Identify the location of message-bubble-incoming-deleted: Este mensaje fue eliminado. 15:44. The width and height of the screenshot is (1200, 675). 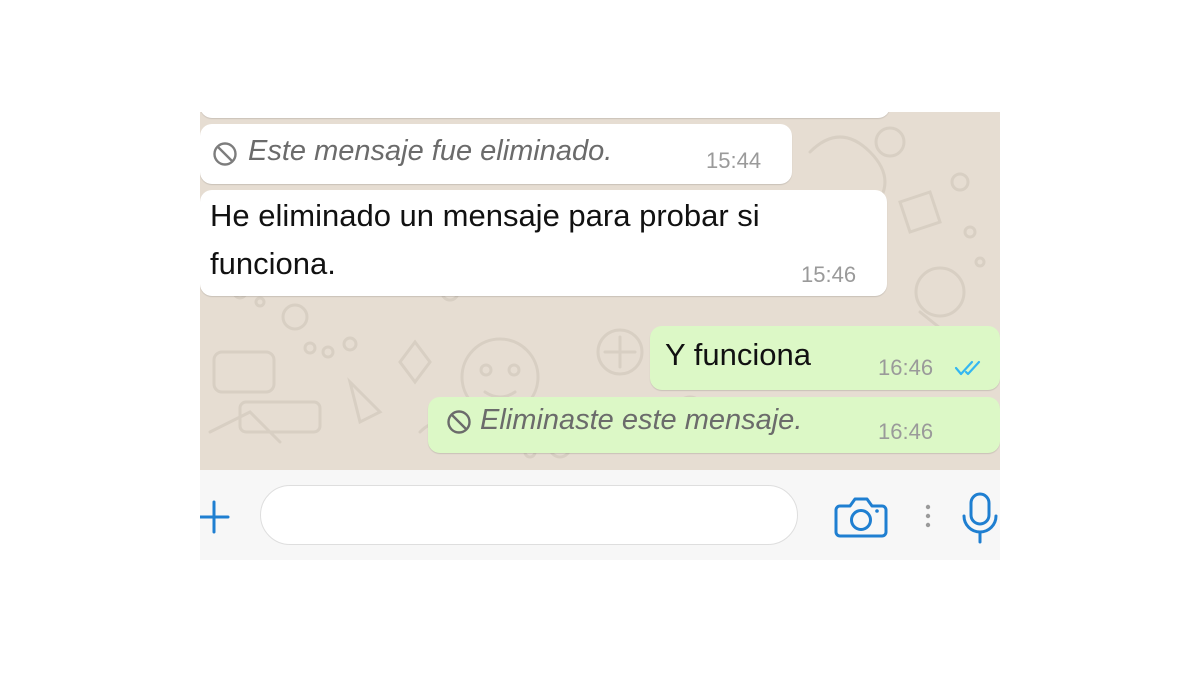
(496, 154).